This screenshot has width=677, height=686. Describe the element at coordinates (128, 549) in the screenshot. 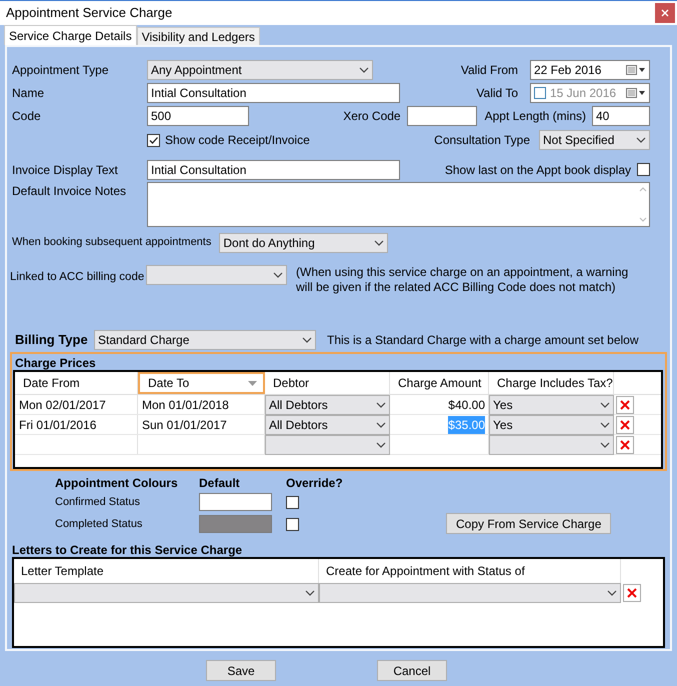

I see `section-title: Letters to Create for this Service Charge` at that location.